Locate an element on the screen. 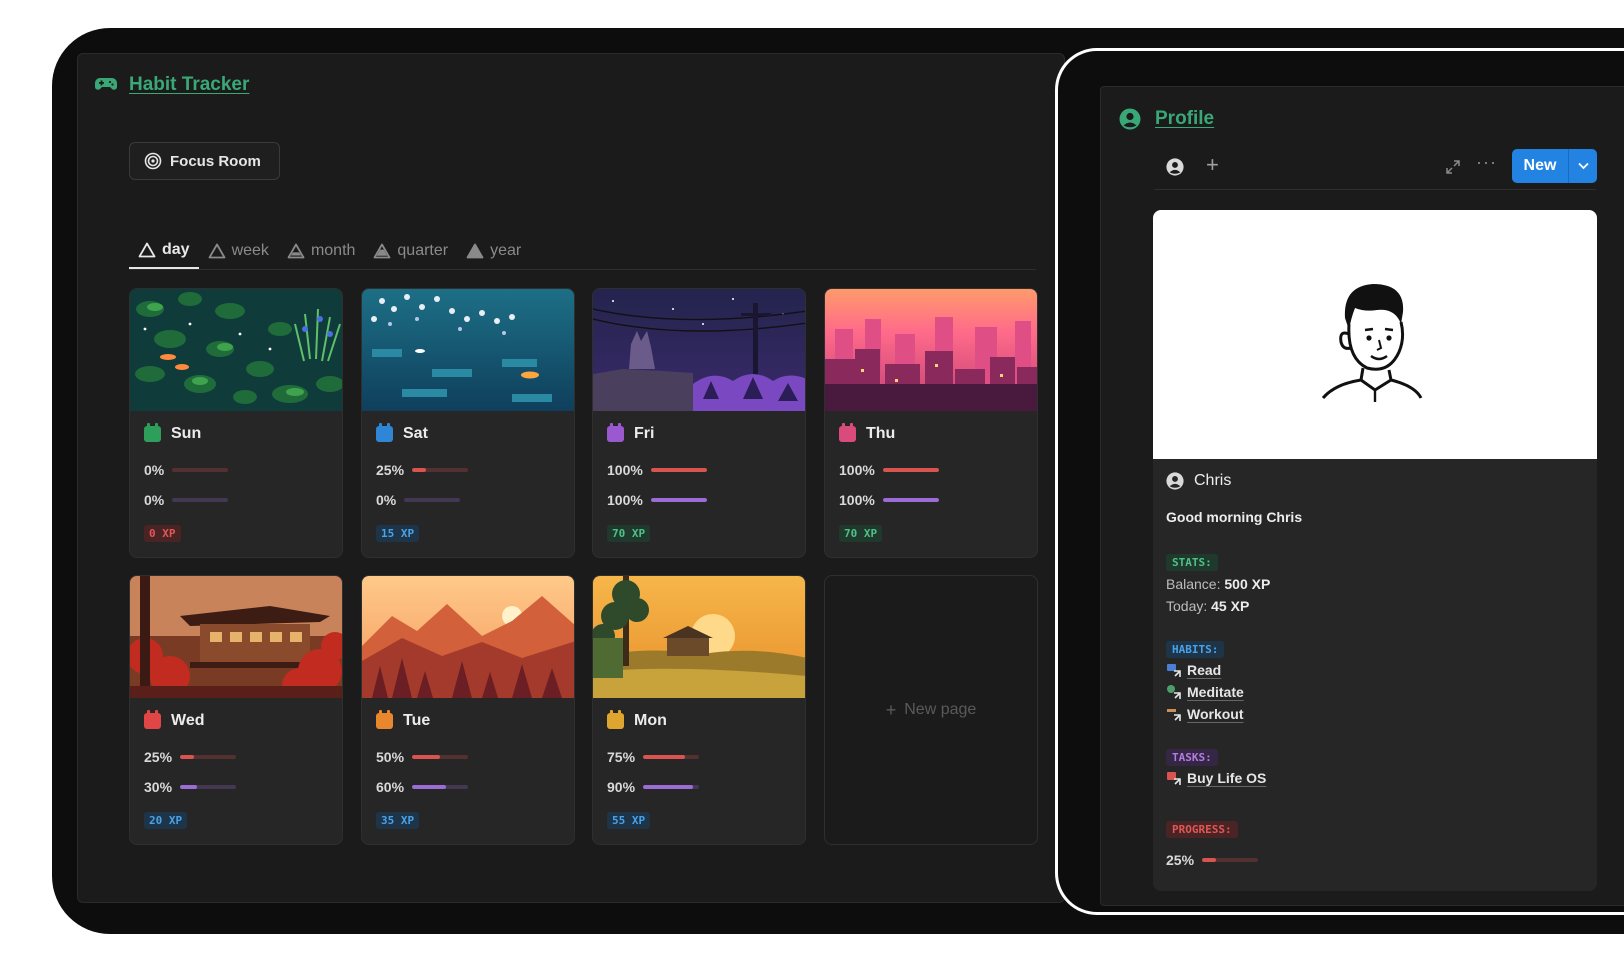  temple-autumn-image is located at coordinates (236, 637).